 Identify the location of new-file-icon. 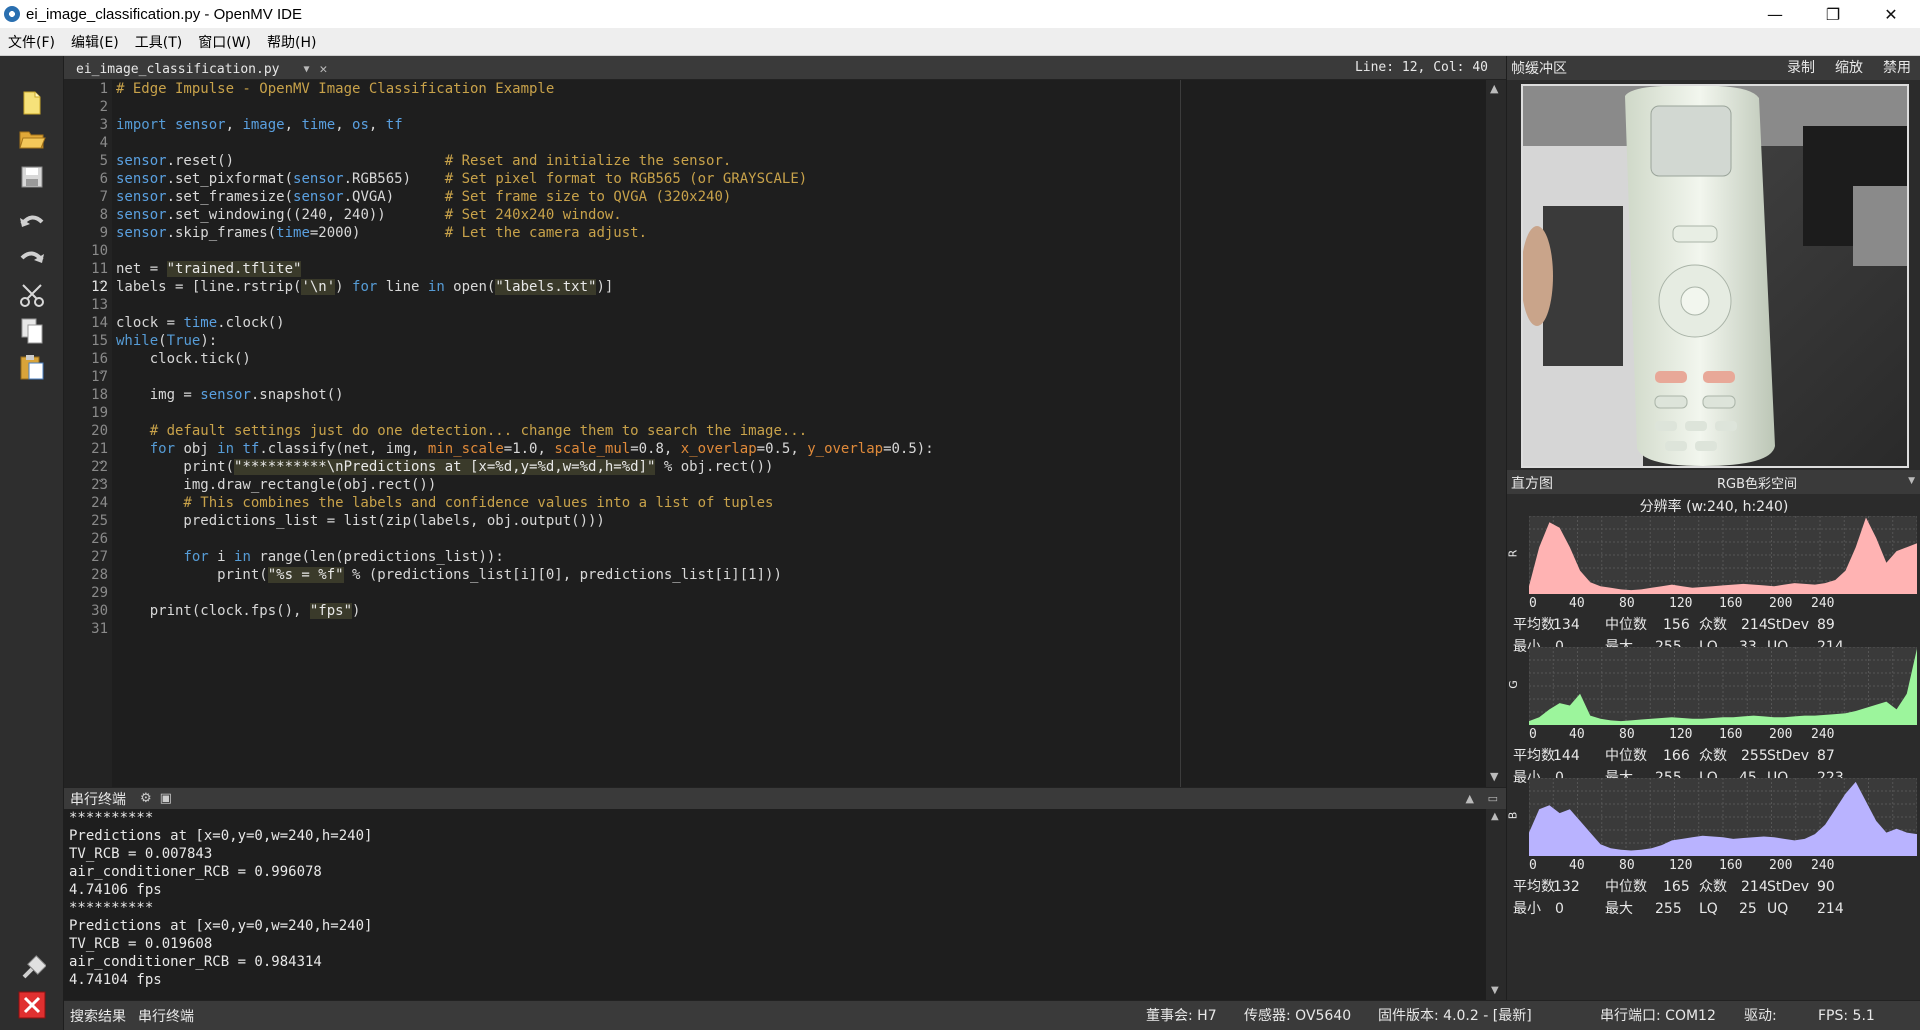
(32, 103).